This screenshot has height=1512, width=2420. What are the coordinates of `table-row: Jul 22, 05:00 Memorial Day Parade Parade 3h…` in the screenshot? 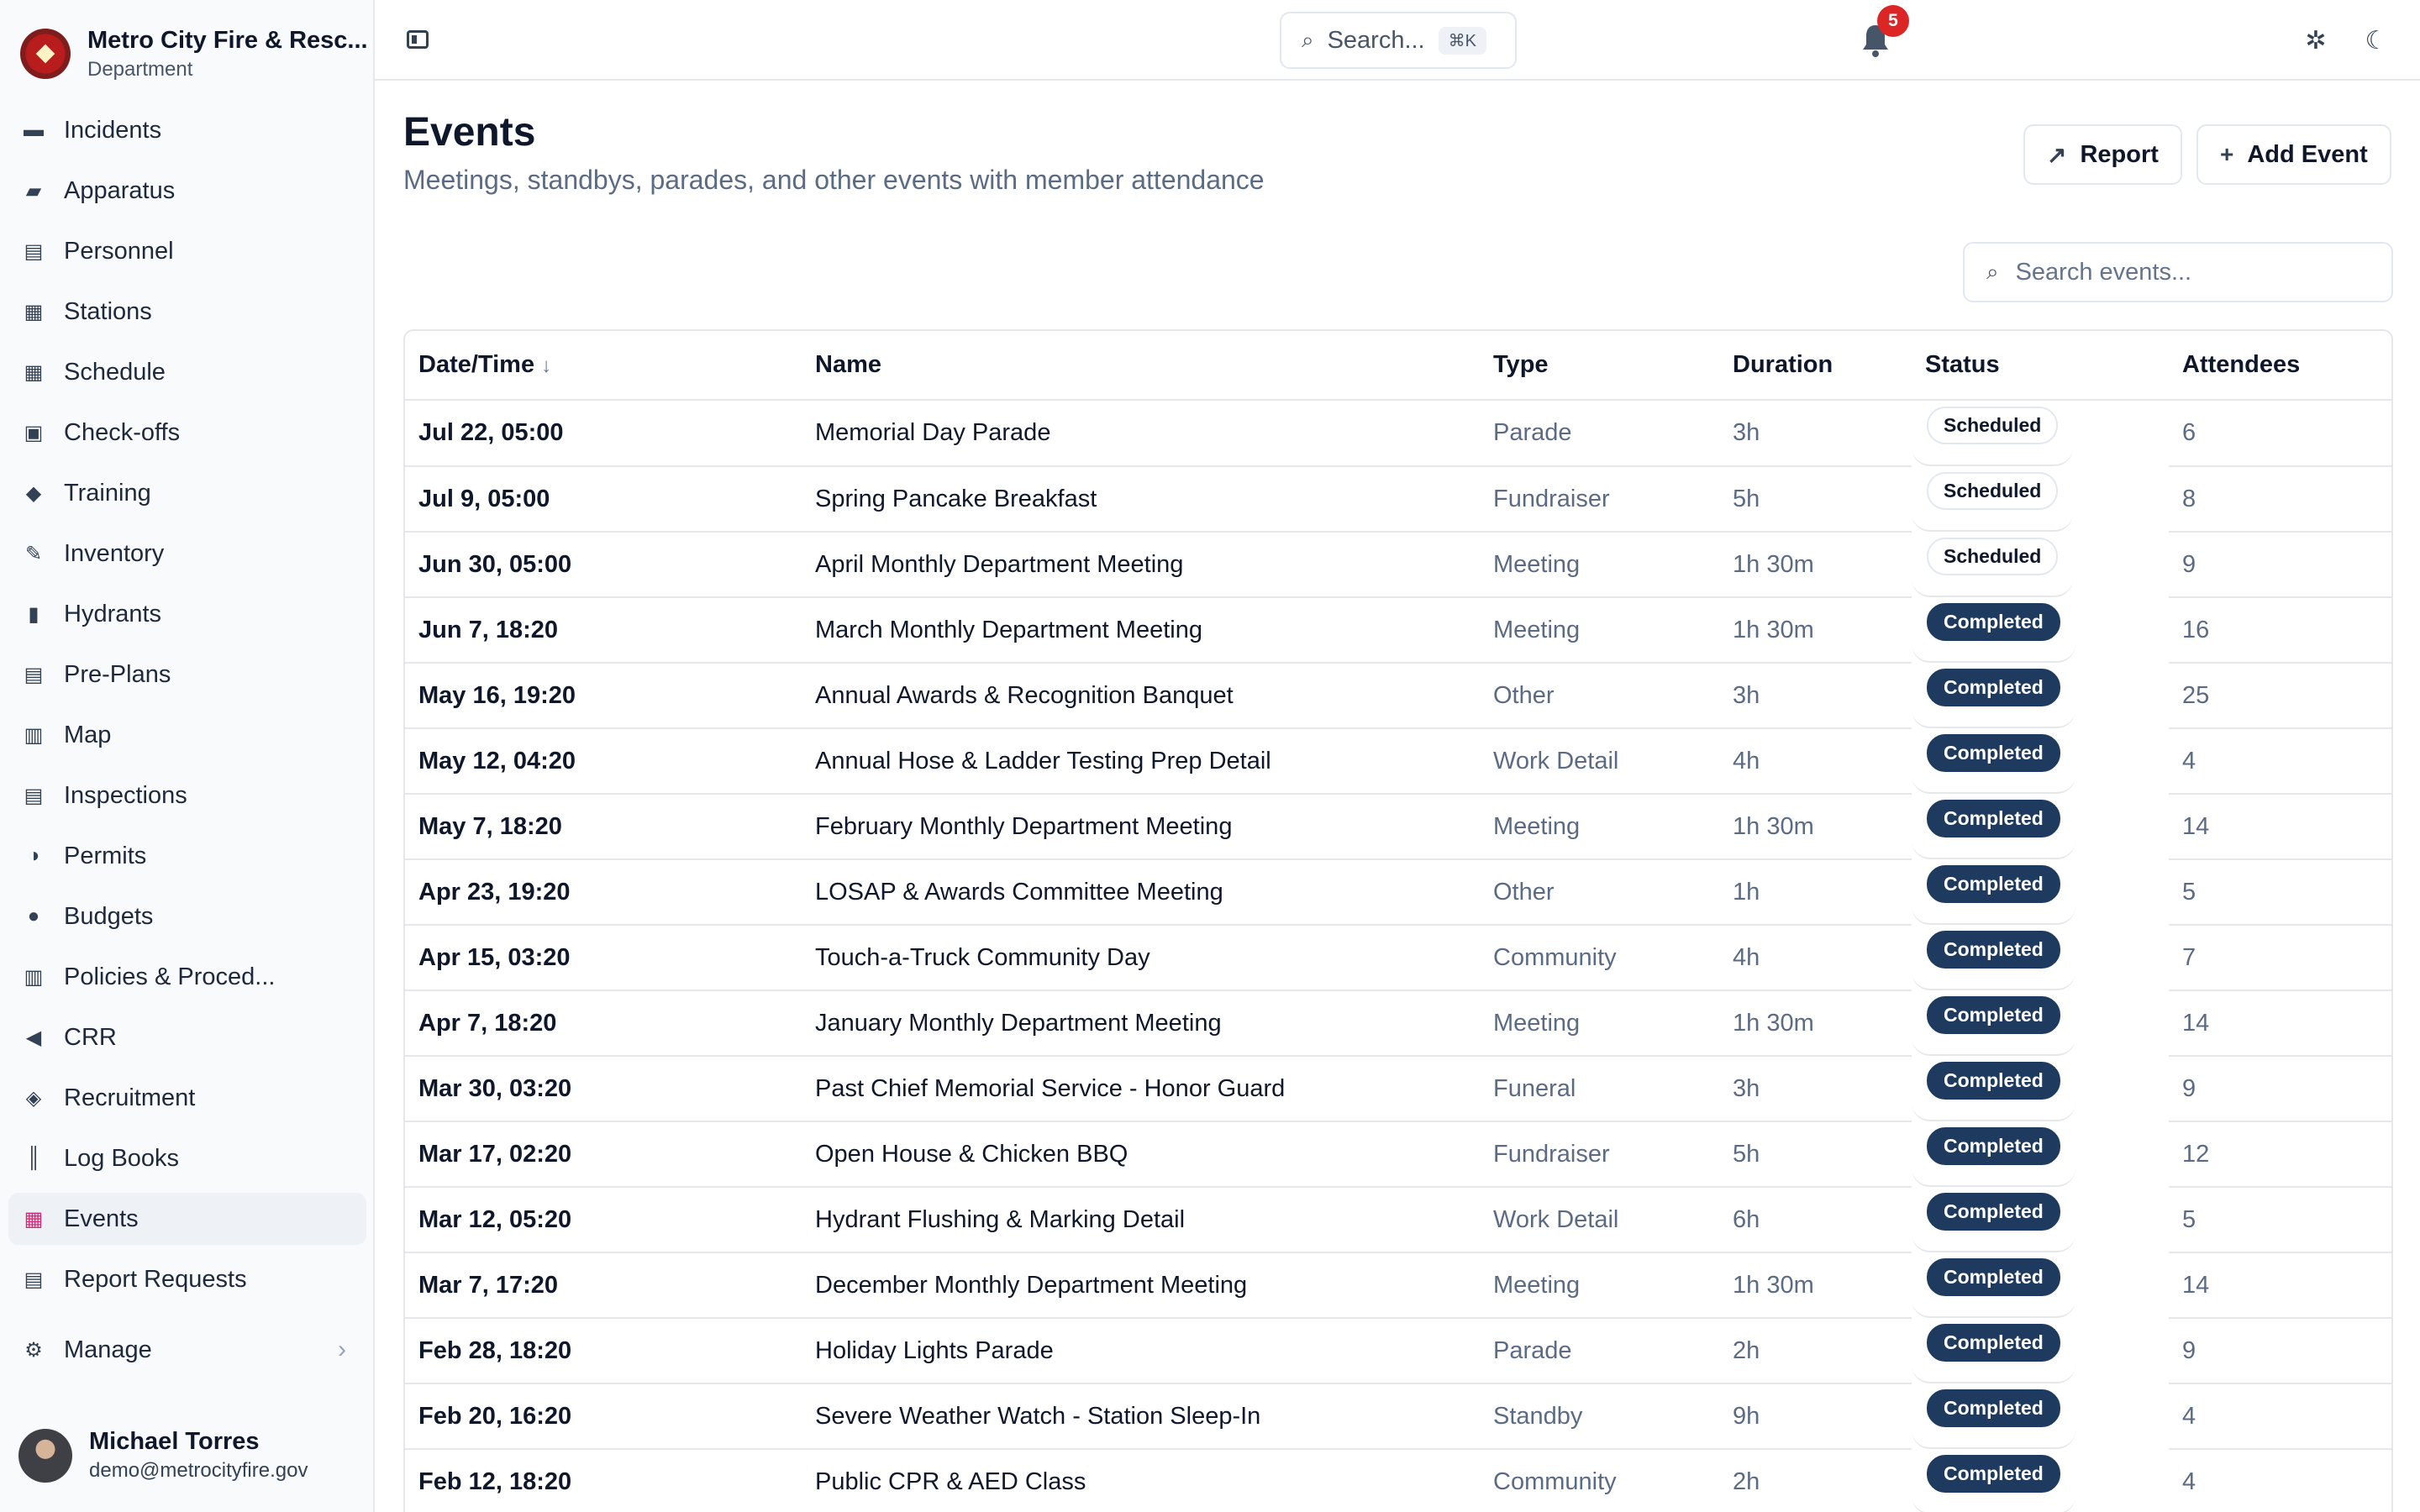 It's located at (1398, 433).